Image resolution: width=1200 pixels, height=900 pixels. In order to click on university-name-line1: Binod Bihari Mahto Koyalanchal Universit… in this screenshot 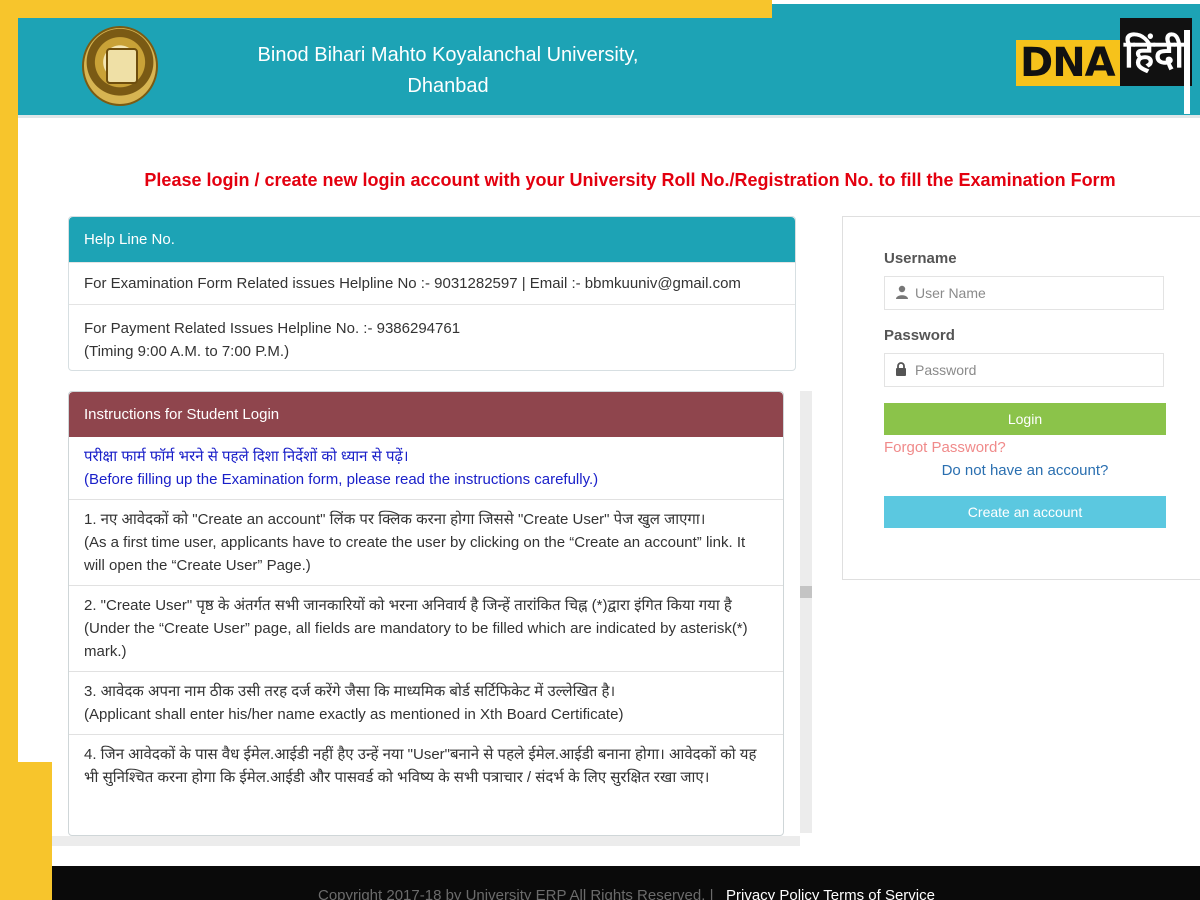, I will do `click(448, 55)`.